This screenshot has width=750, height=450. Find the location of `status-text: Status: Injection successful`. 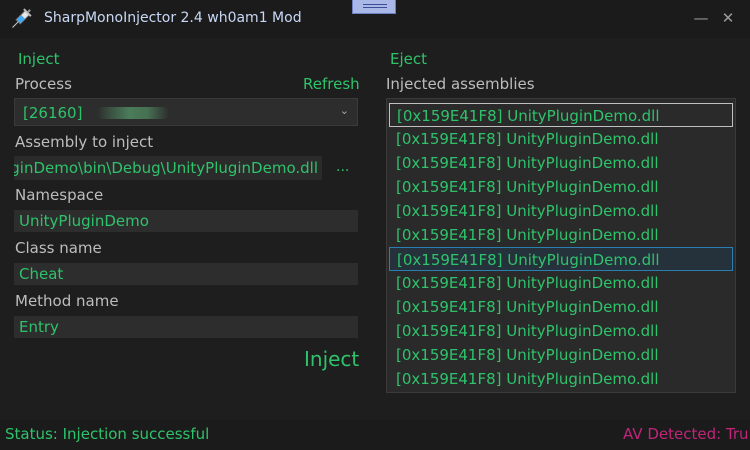

status-text: Status: Injection successful is located at coordinates (107, 434).